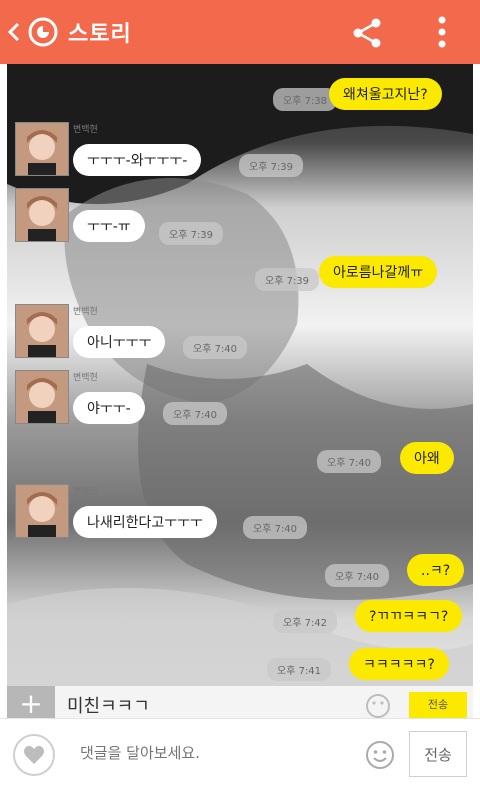 Image resolution: width=480 pixels, height=789 pixels. Describe the element at coordinates (438, 754) in the screenshot. I see `comment-send-button: 전송` at that location.